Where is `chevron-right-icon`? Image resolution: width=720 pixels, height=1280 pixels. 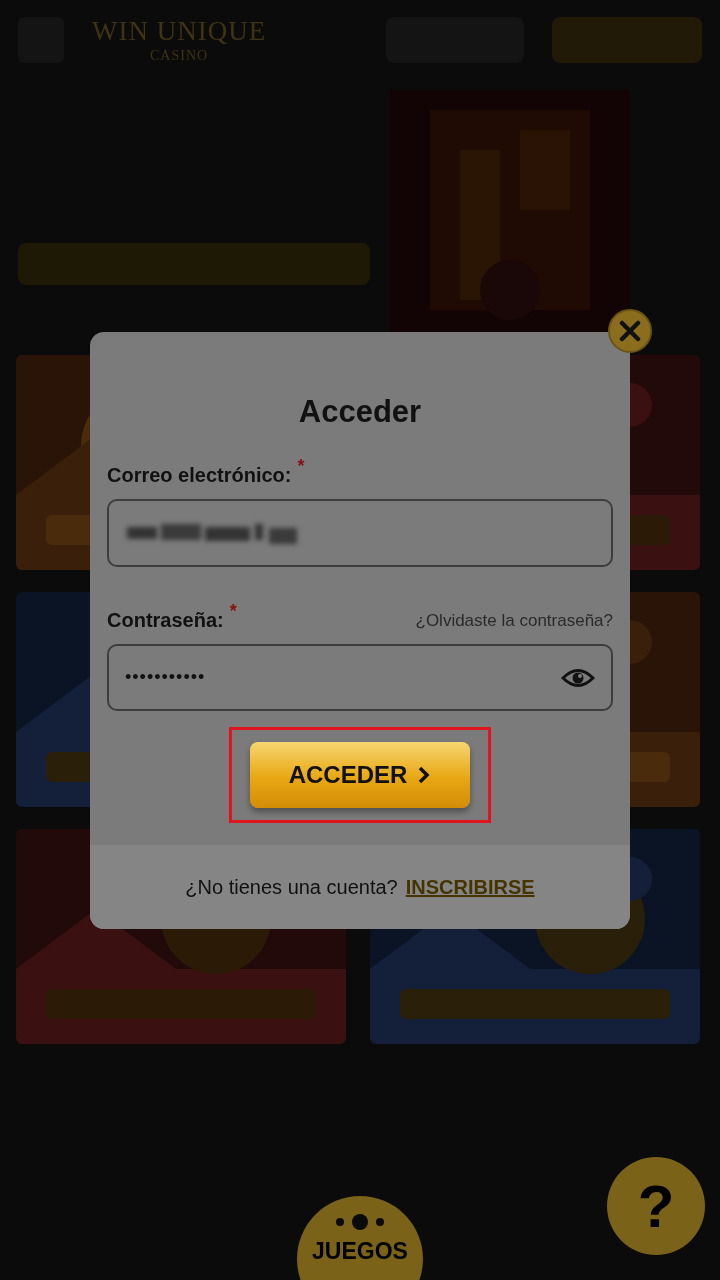 chevron-right-icon is located at coordinates (424, 775).